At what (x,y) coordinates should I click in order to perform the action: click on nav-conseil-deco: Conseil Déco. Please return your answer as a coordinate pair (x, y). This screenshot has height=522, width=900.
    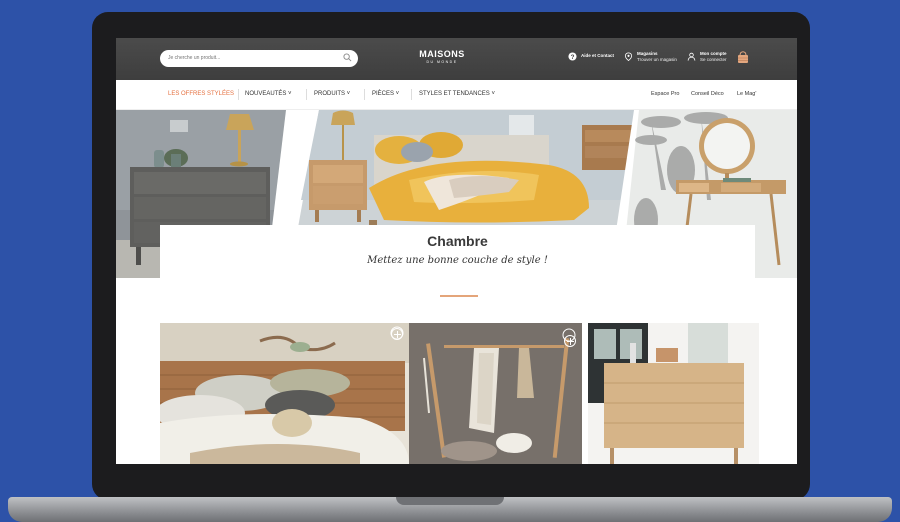
    Looking at the image, I should click on (707, 94).